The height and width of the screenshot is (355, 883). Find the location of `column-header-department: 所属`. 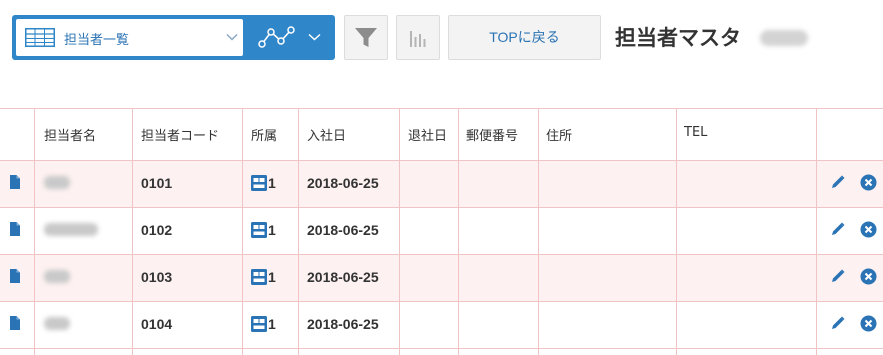

column-header-department: 所属 is located at coordinates (264, 134).